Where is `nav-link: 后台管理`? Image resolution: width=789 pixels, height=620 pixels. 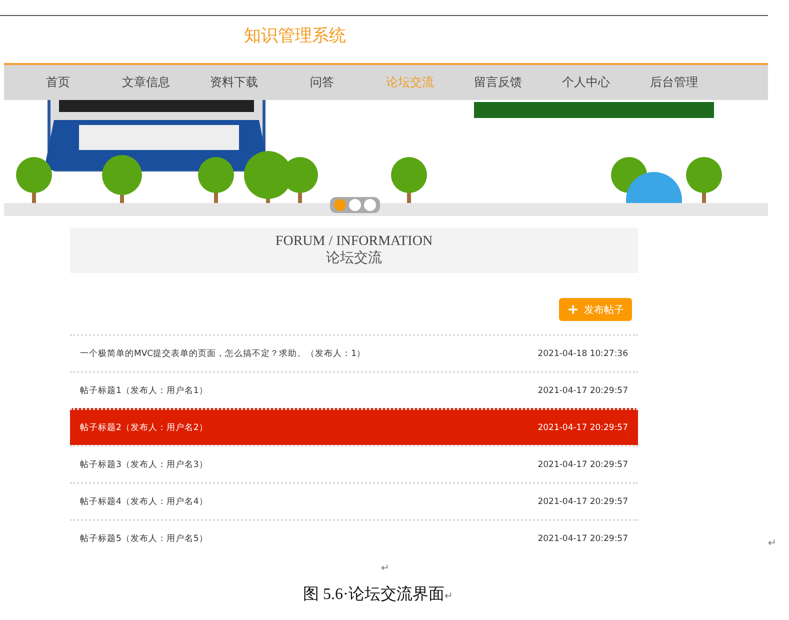
nav-link: 后台管理 is located at coordinates (674, 82).